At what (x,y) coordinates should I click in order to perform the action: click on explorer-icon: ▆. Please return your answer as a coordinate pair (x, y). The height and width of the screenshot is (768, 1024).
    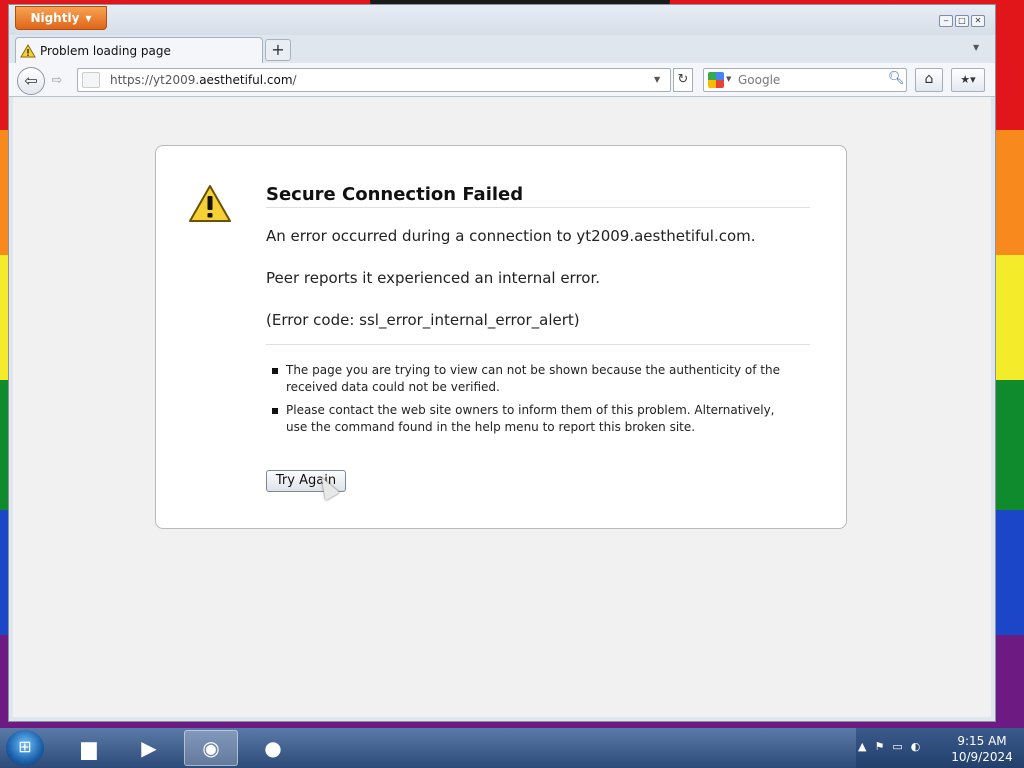
    Looking at the image, I should click on (89, 748).